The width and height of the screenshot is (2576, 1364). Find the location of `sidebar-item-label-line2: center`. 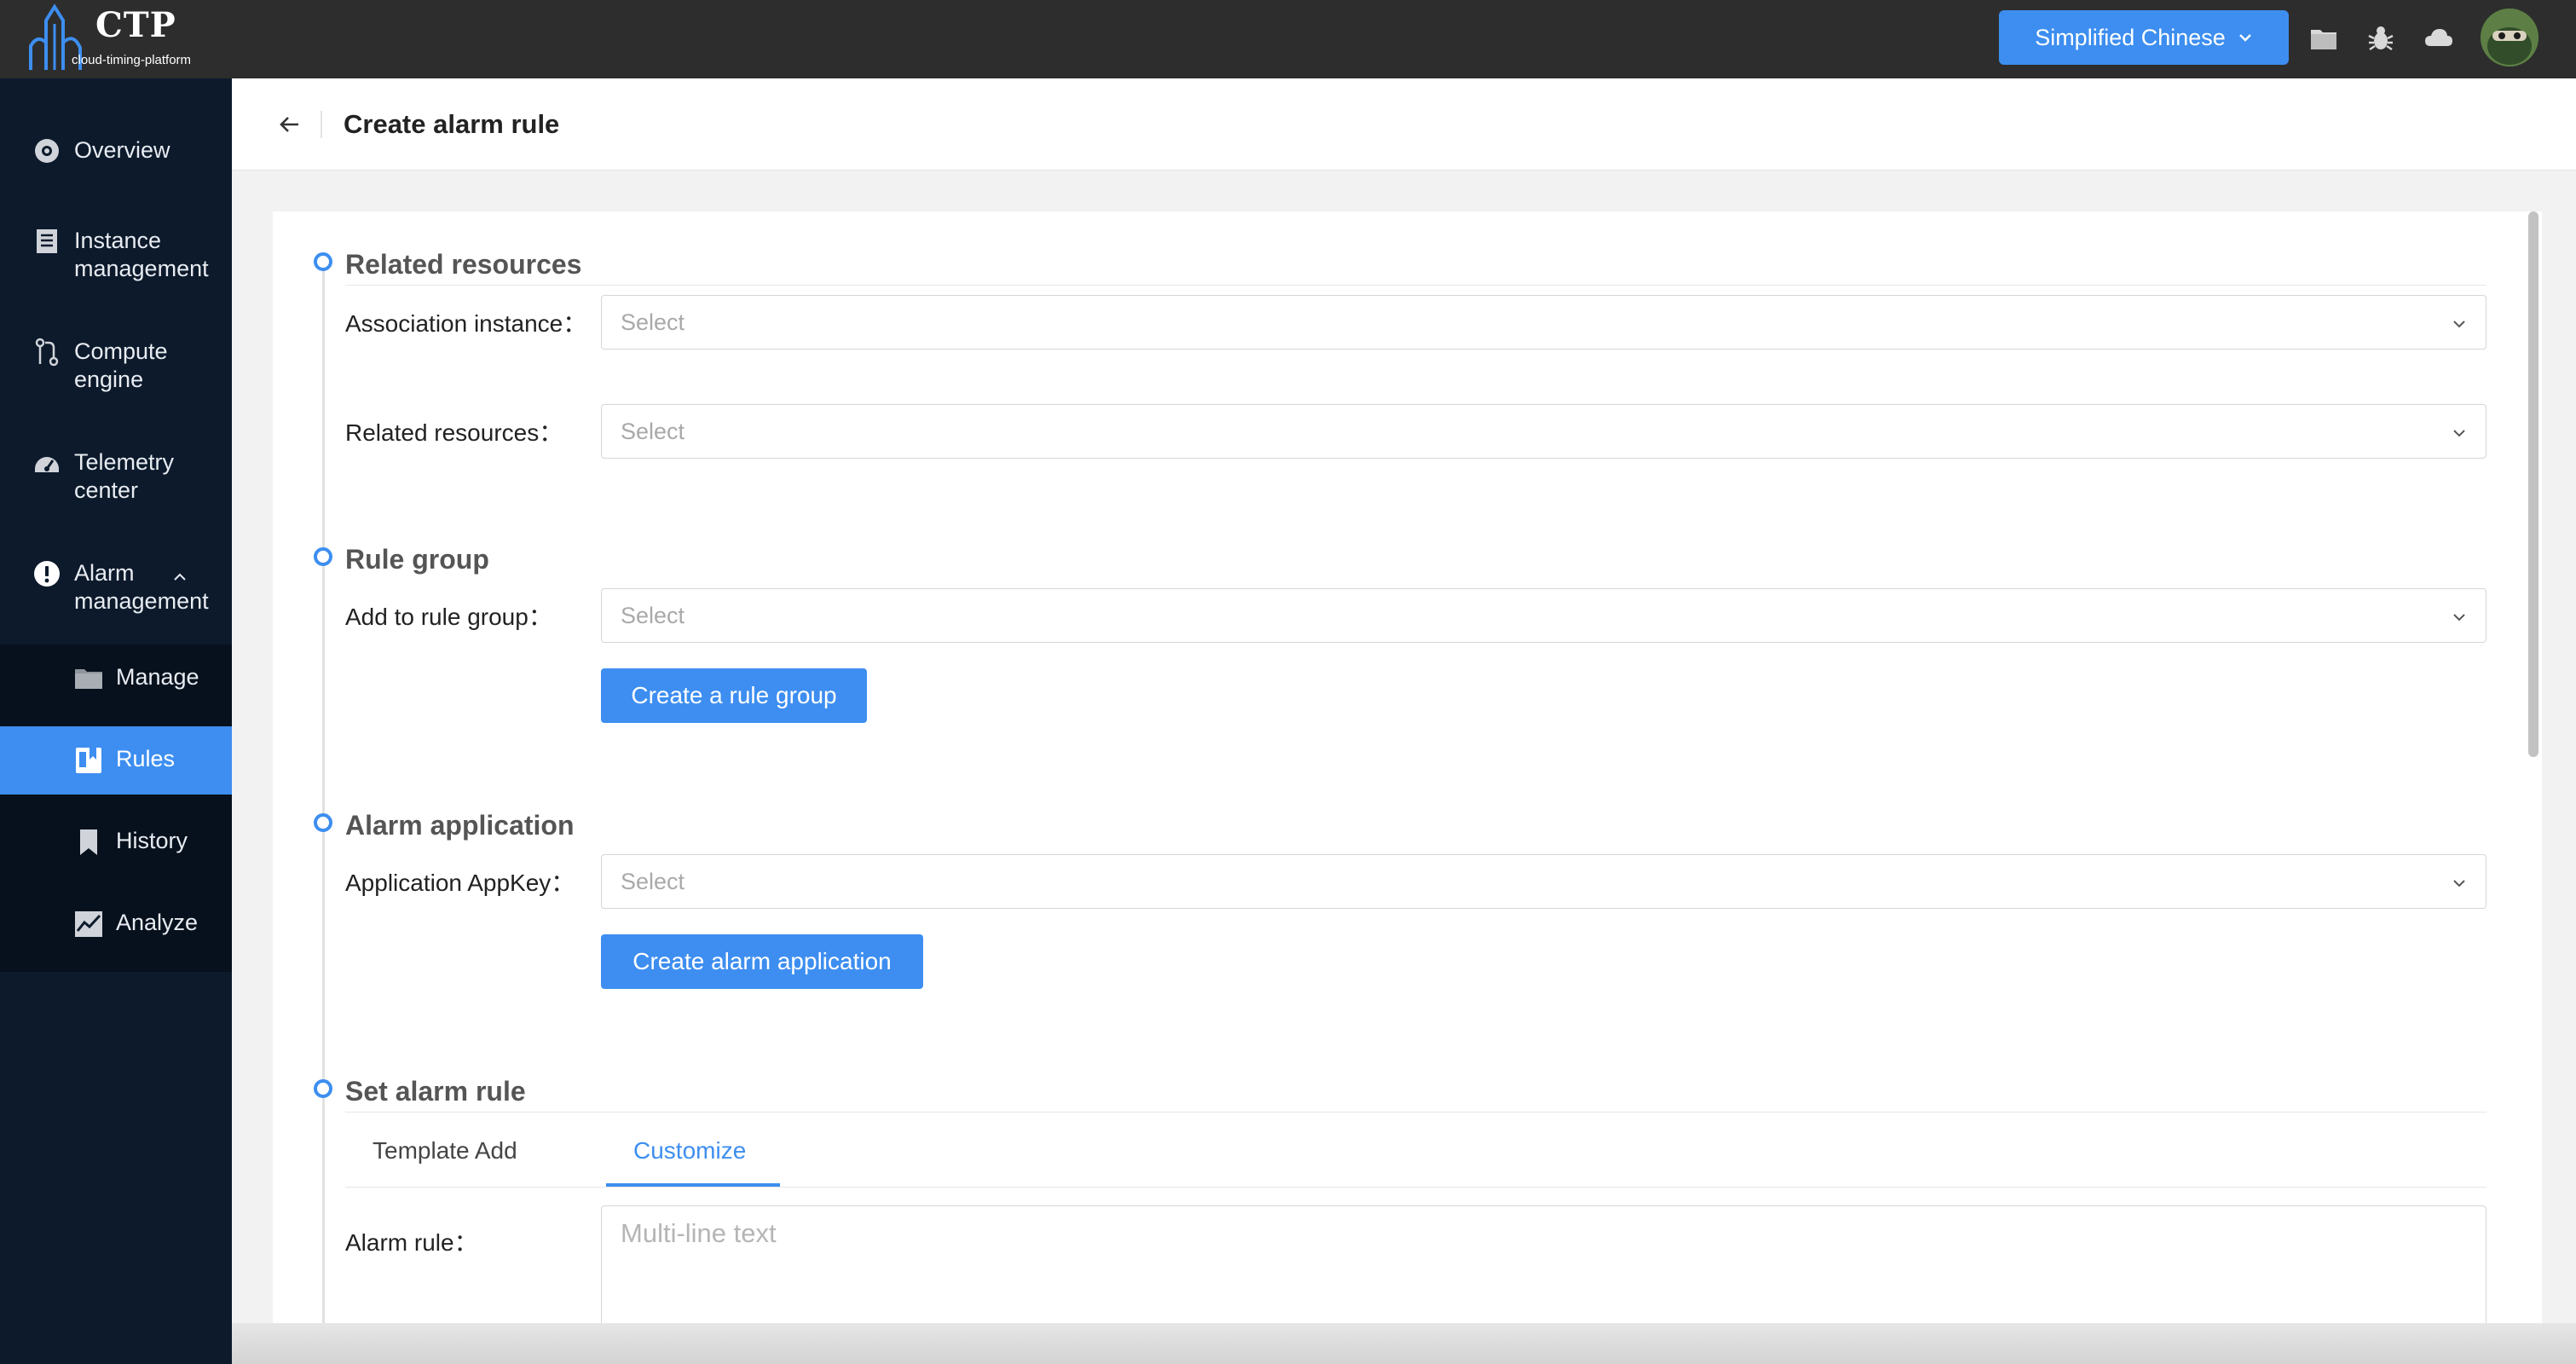

sidebar-item-label-line2: center is located at coordinates (106, 490).